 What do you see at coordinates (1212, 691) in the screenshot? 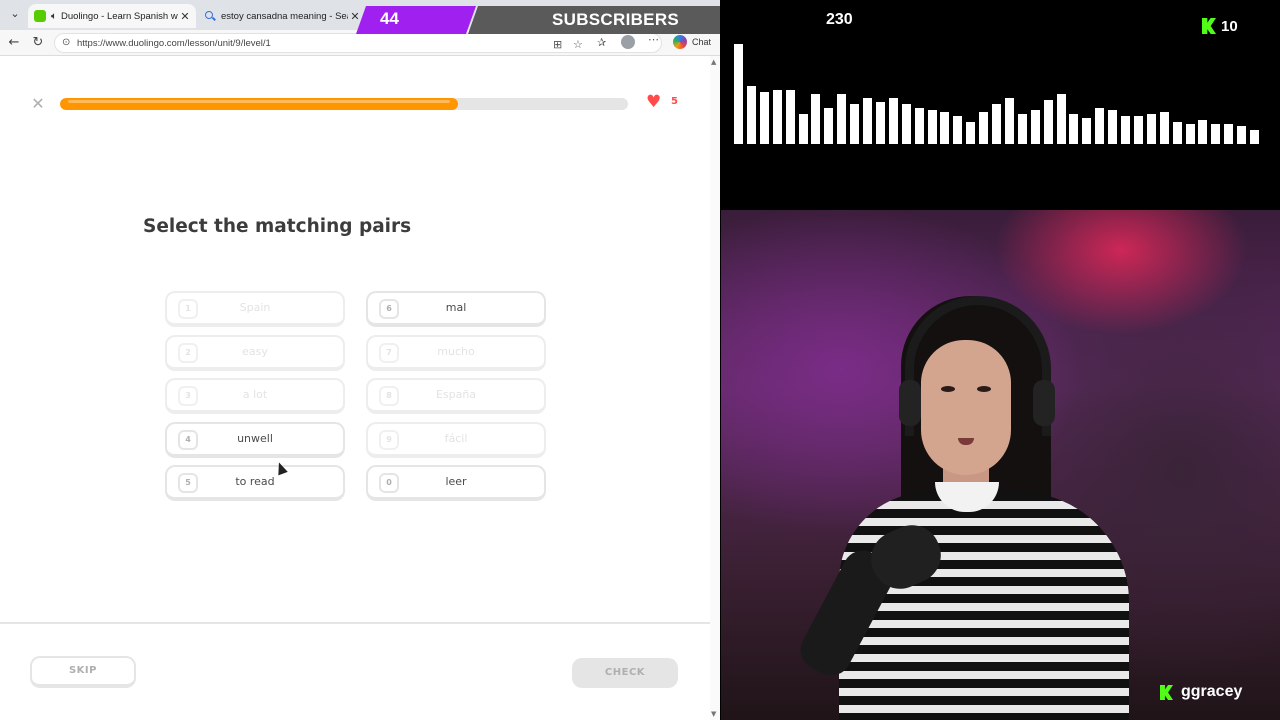
I see `streamer-handle: ggracey` at bounding box center [1212, 691].